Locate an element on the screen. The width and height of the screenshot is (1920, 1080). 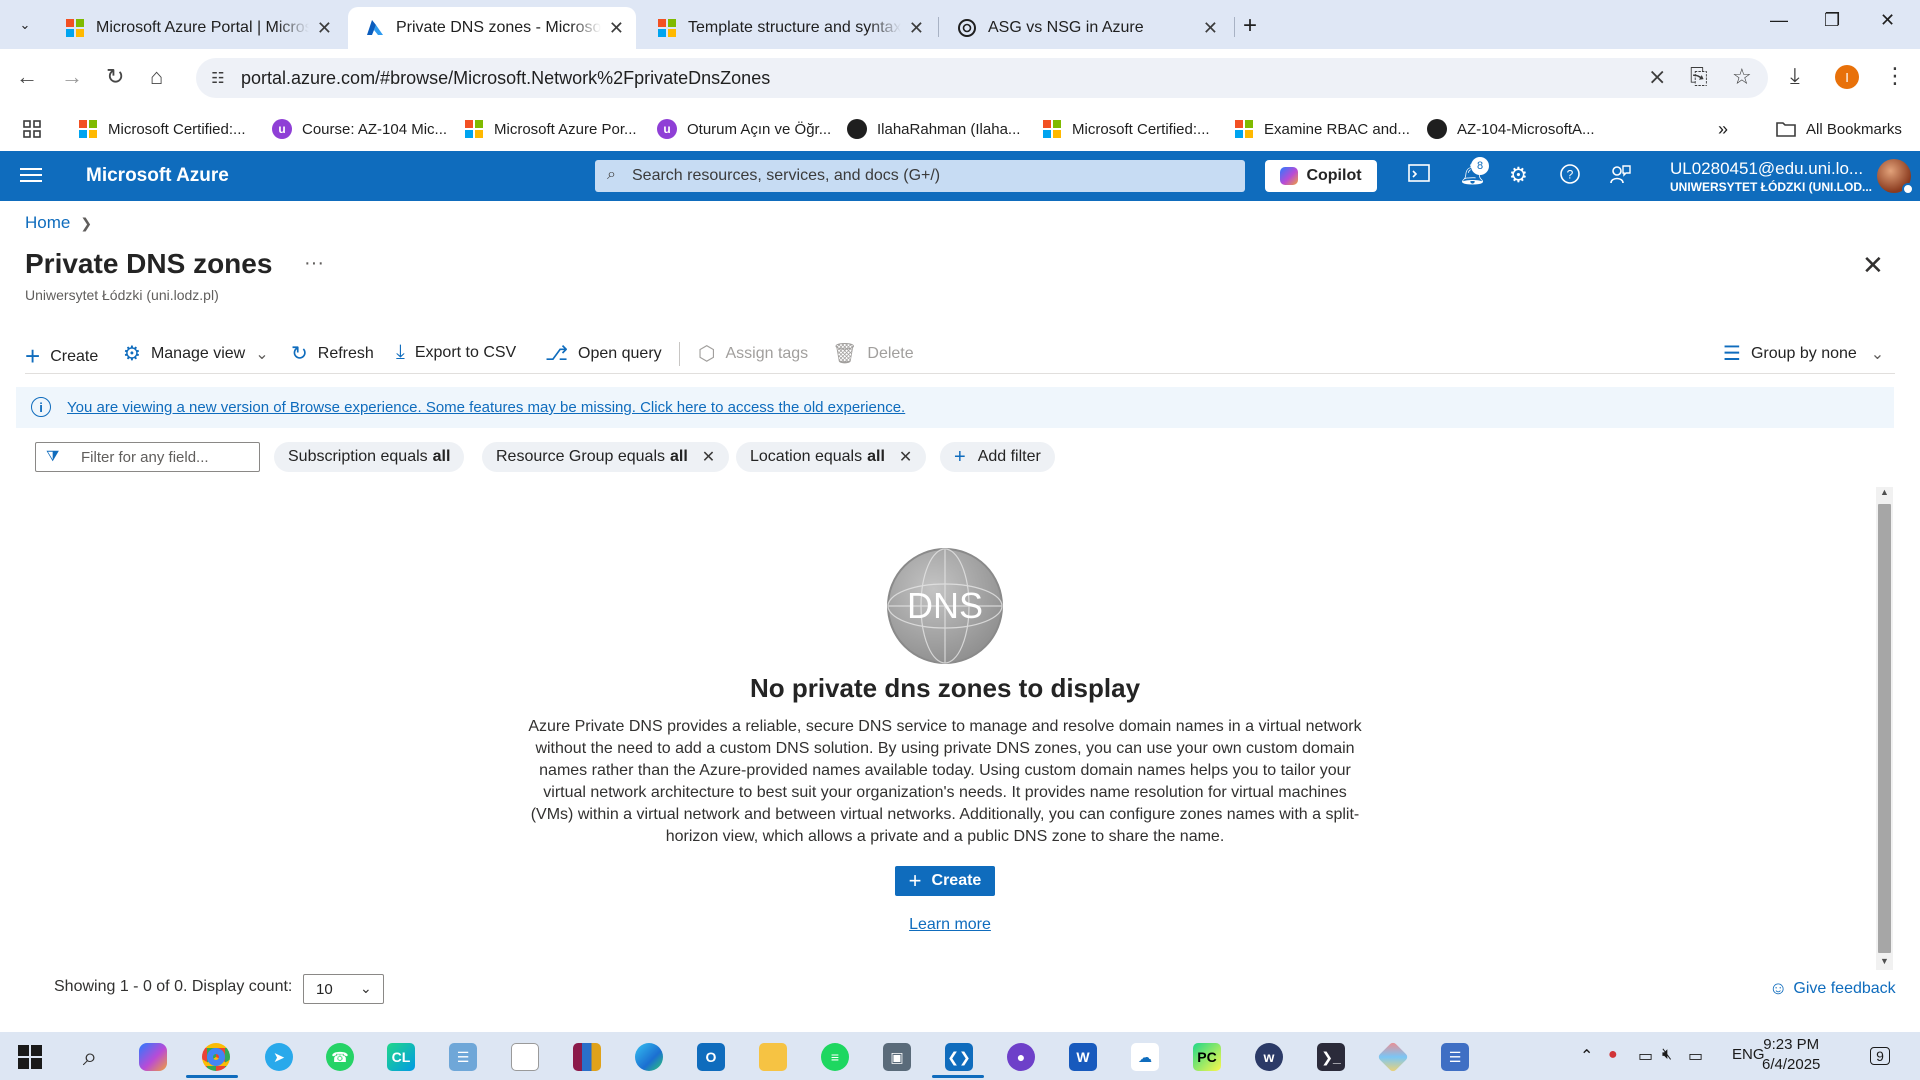
learn-more-link: Learn more is located at coordinates (950, 925).